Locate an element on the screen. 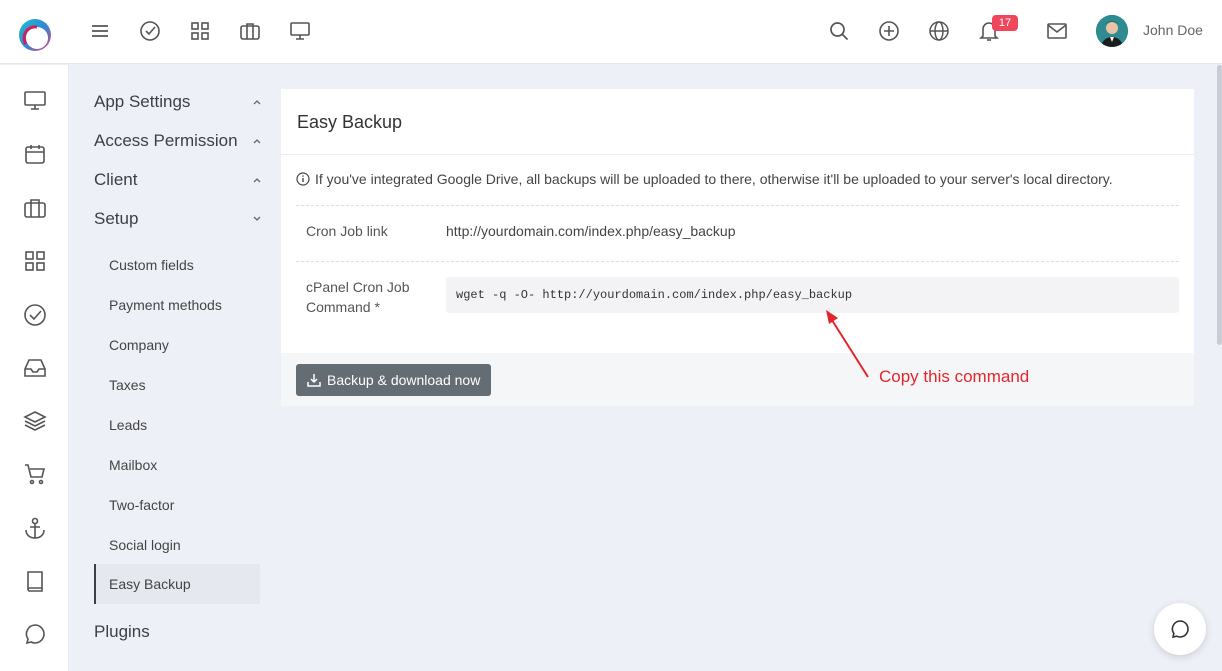 The image size is (1222, 671). cron-job-label: Cron Job link is located at coordinates (347, 231).